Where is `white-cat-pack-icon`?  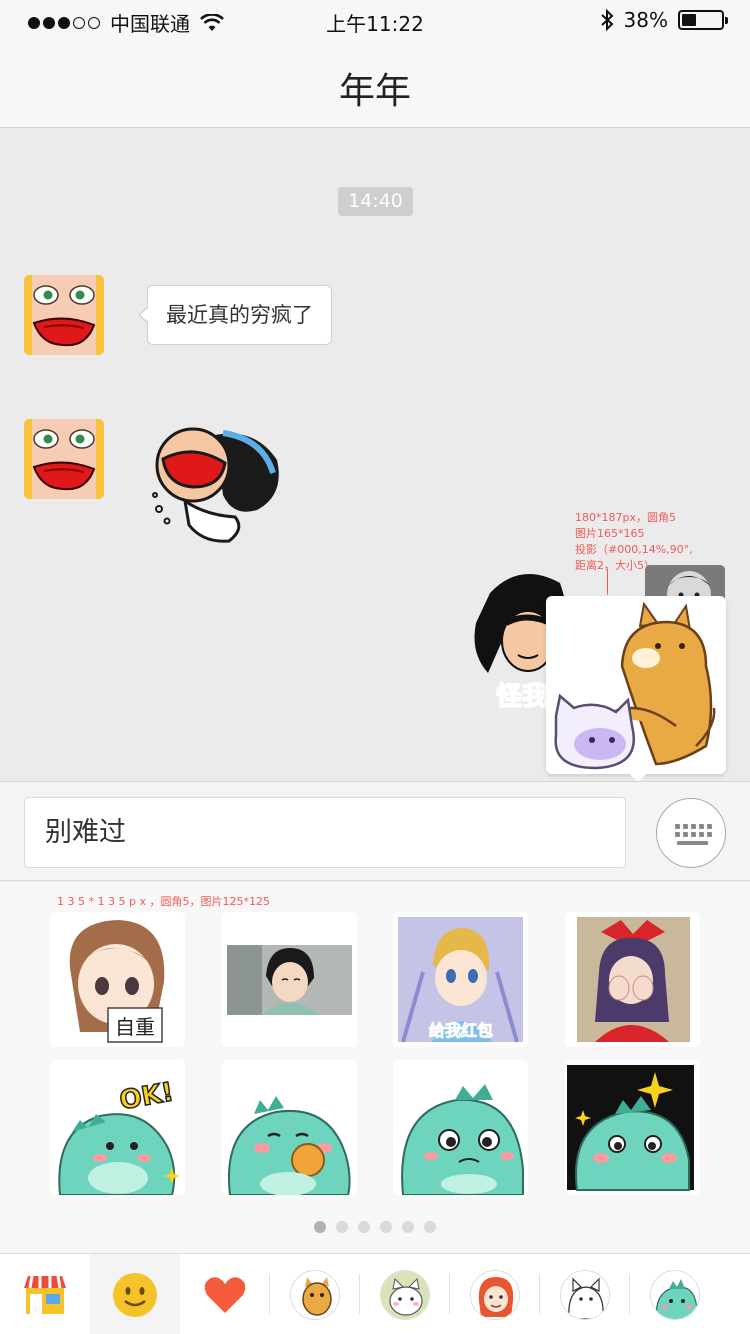 white-cat-pack-icon is located at coordinates (585, 1294).